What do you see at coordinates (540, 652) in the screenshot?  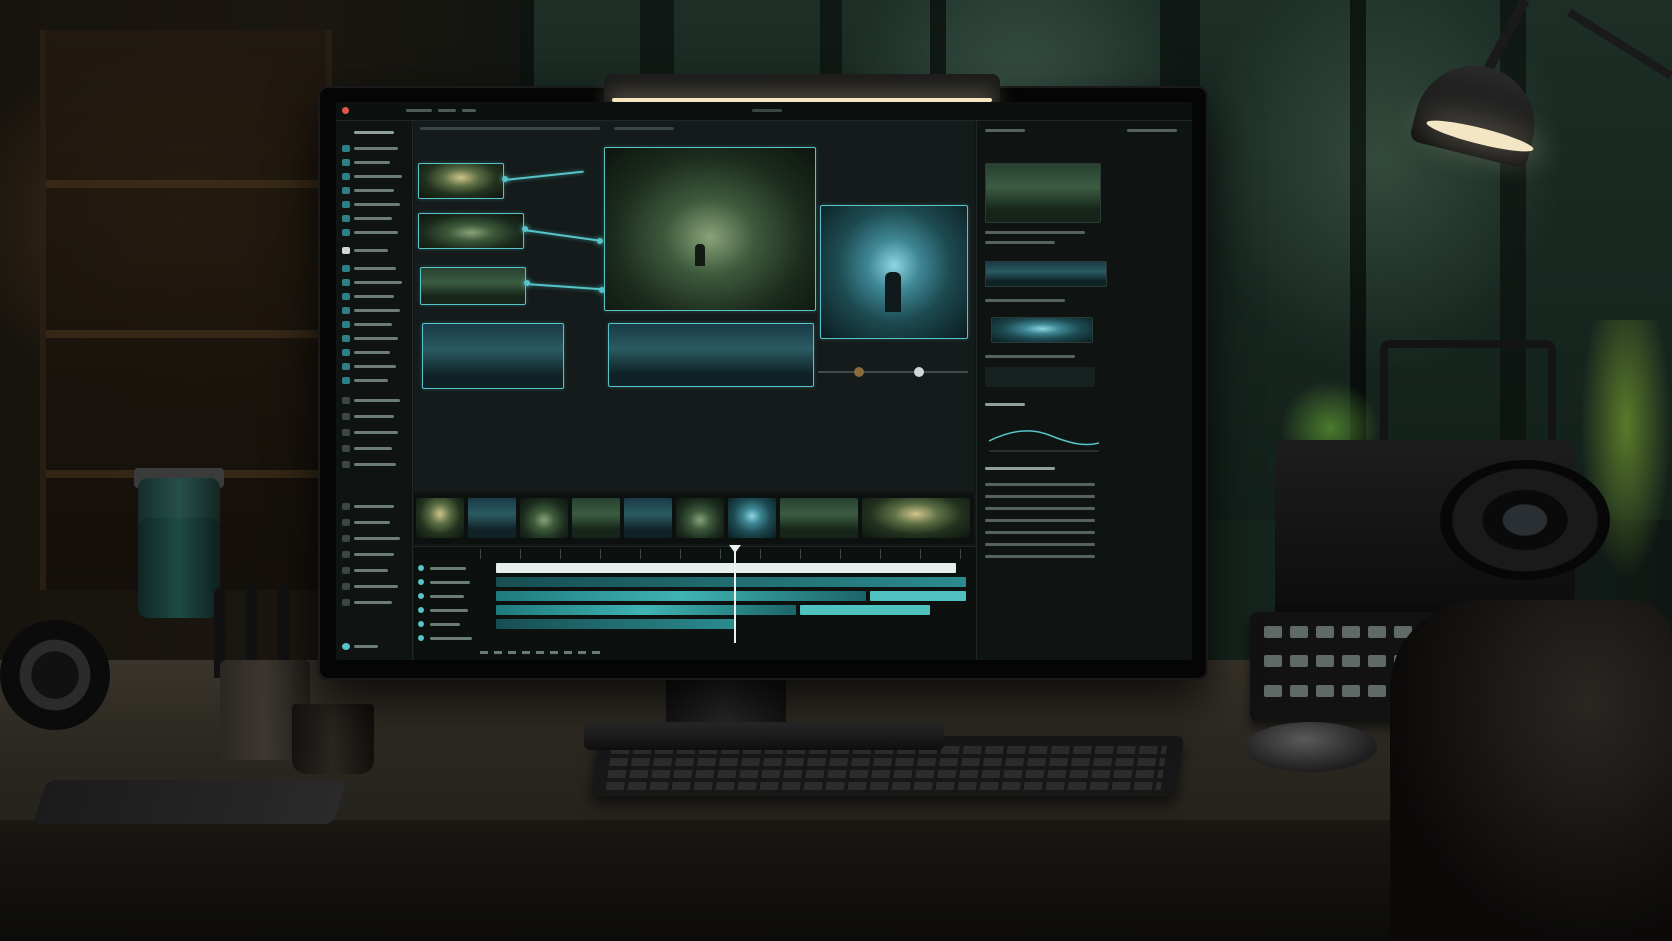 I see `transport-controls` at bounding box center [540, 652].